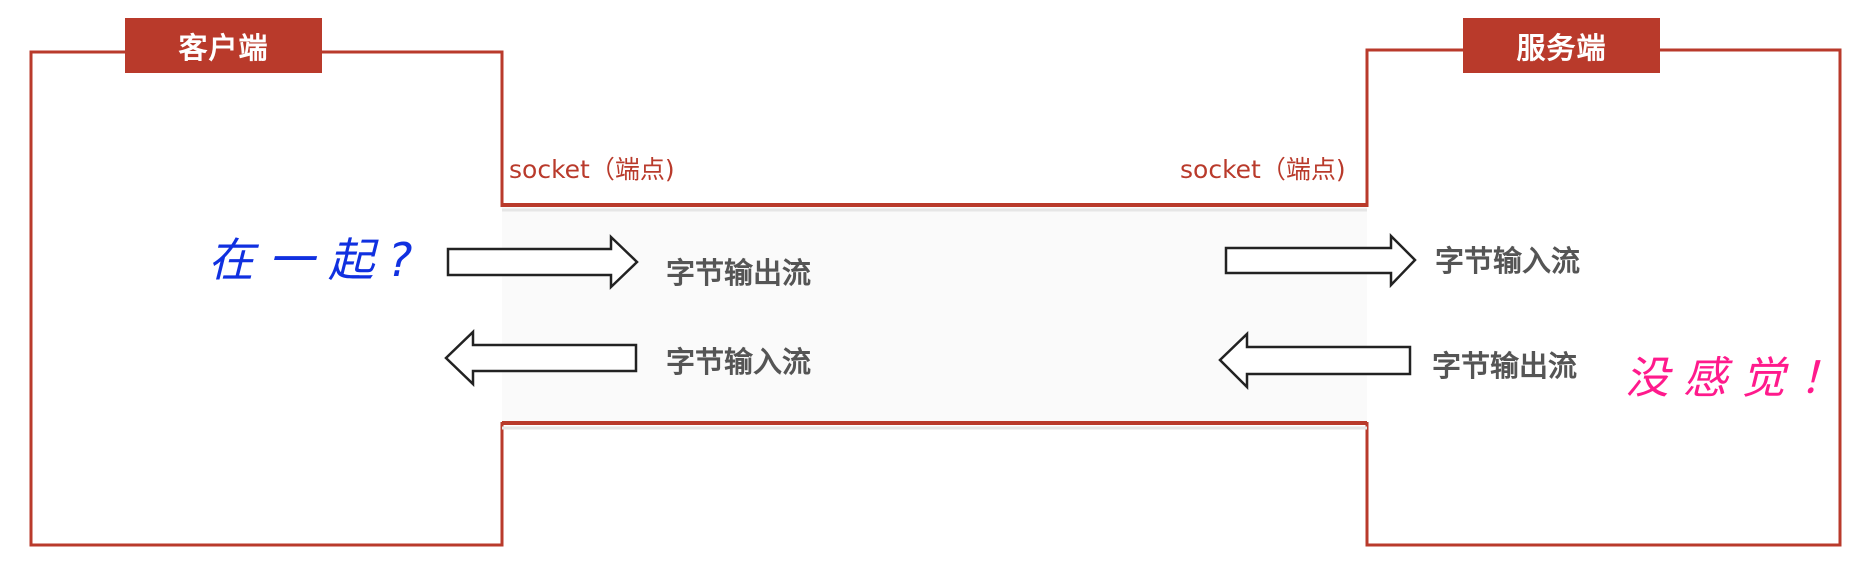 The width and height of the screenshot is (1865, 567). What do you see at coordinates (1508, 261) in the screenshot?
I see `server-input-stream-label: 字节输入流` at bounding box center [1508, 261].